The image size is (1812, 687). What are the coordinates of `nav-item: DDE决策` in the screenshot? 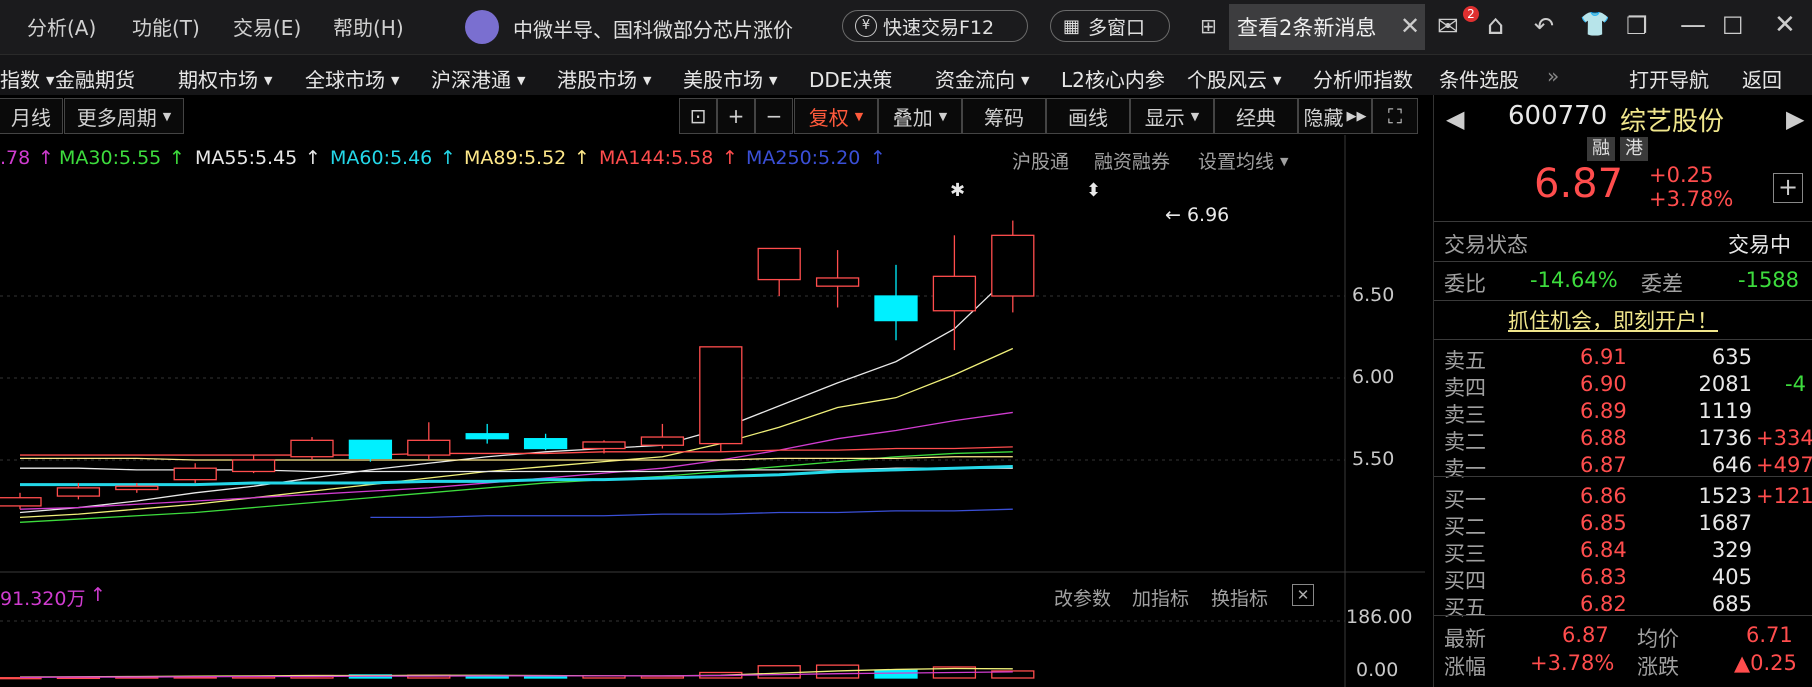 It's located at (850, 78).